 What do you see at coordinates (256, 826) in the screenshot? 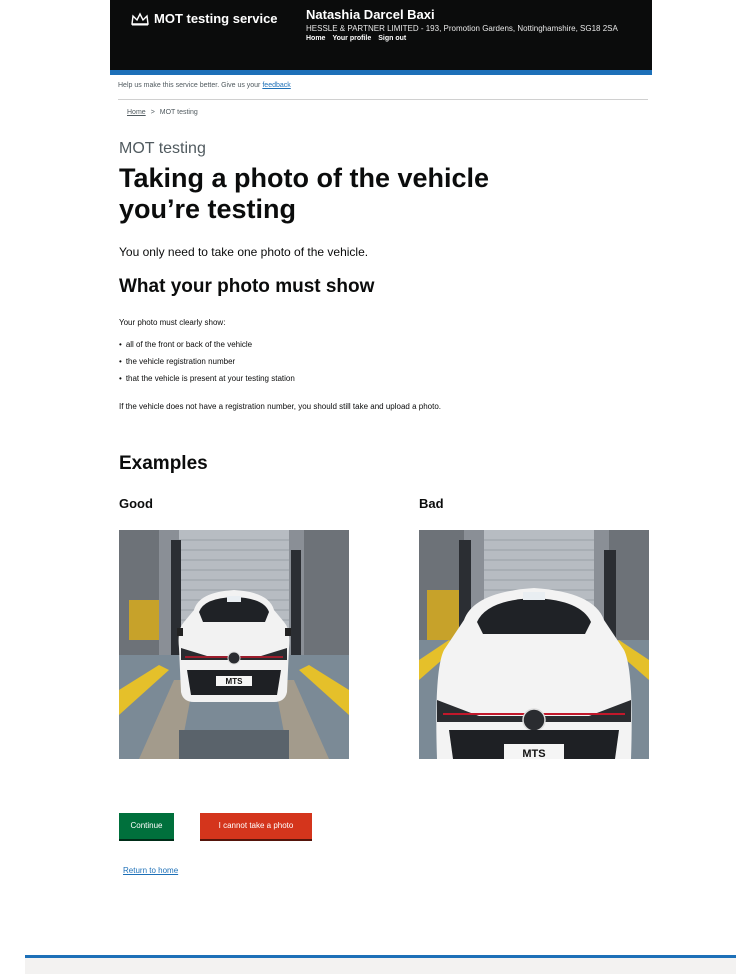
I see `cannot-take-photo-button: I cannot take a photo` at bounding box center [256, 826].